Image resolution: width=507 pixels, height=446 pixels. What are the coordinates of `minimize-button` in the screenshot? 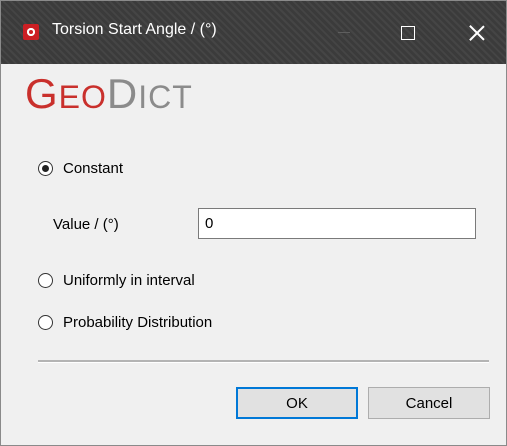 It's located at (344, 32).